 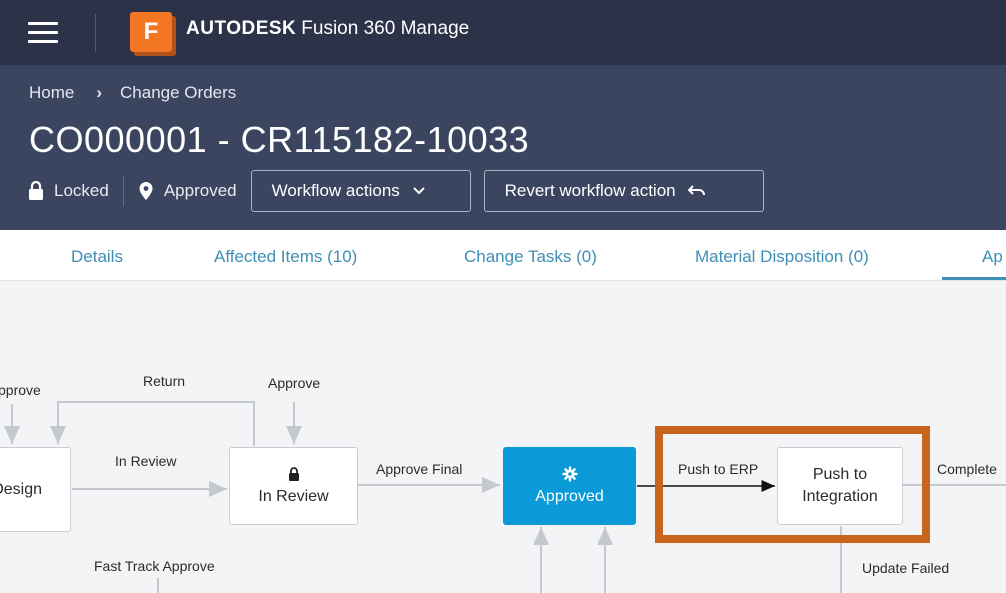 What do you see at coordinates (974, 263) in the screenshot?
I see `tab-approvals: Ap` at bounding box center [974, 263].